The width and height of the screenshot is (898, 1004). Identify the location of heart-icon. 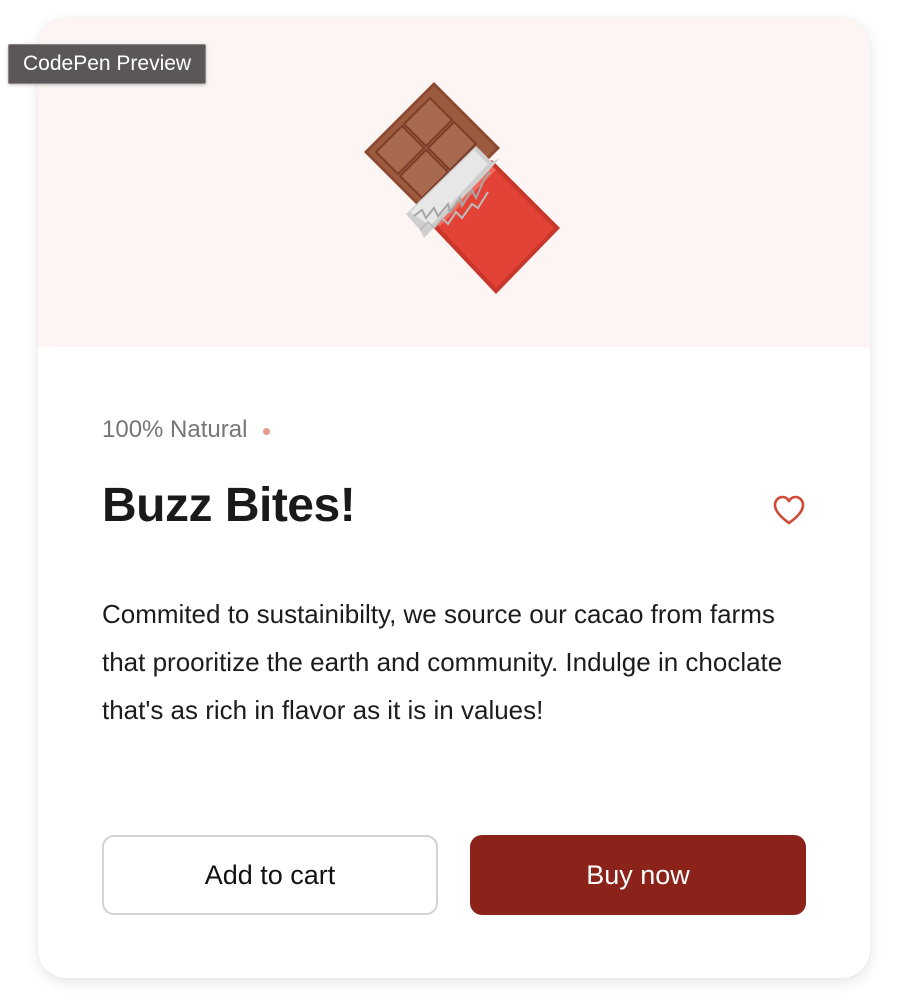
(789, 510).